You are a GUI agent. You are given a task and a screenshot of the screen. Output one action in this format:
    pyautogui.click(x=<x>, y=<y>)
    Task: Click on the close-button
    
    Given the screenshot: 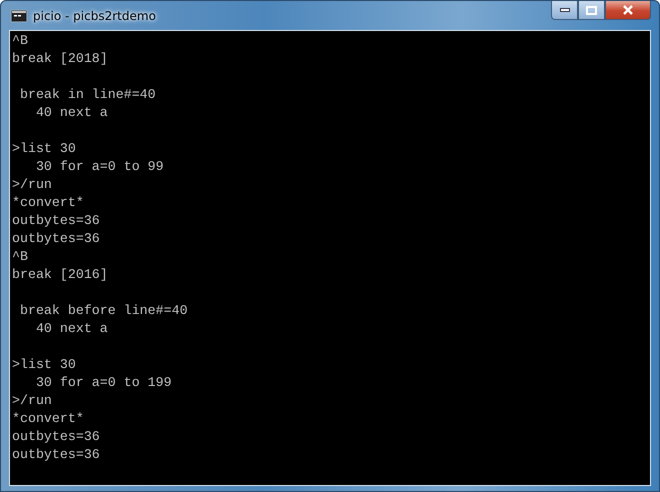 What is the action you would take?
    pyautogui.click(x=628, y=10)
    